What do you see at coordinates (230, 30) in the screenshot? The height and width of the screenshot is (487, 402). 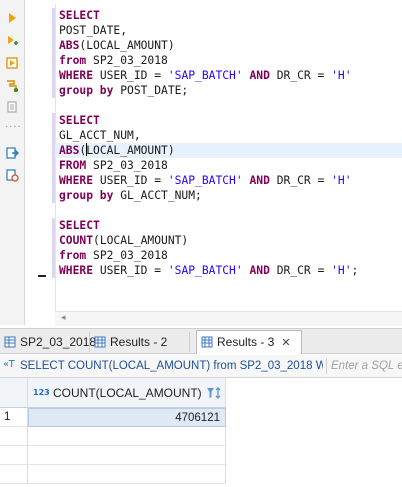 I see `code-line: POST_DATE,` at bounding box center [230, 30].